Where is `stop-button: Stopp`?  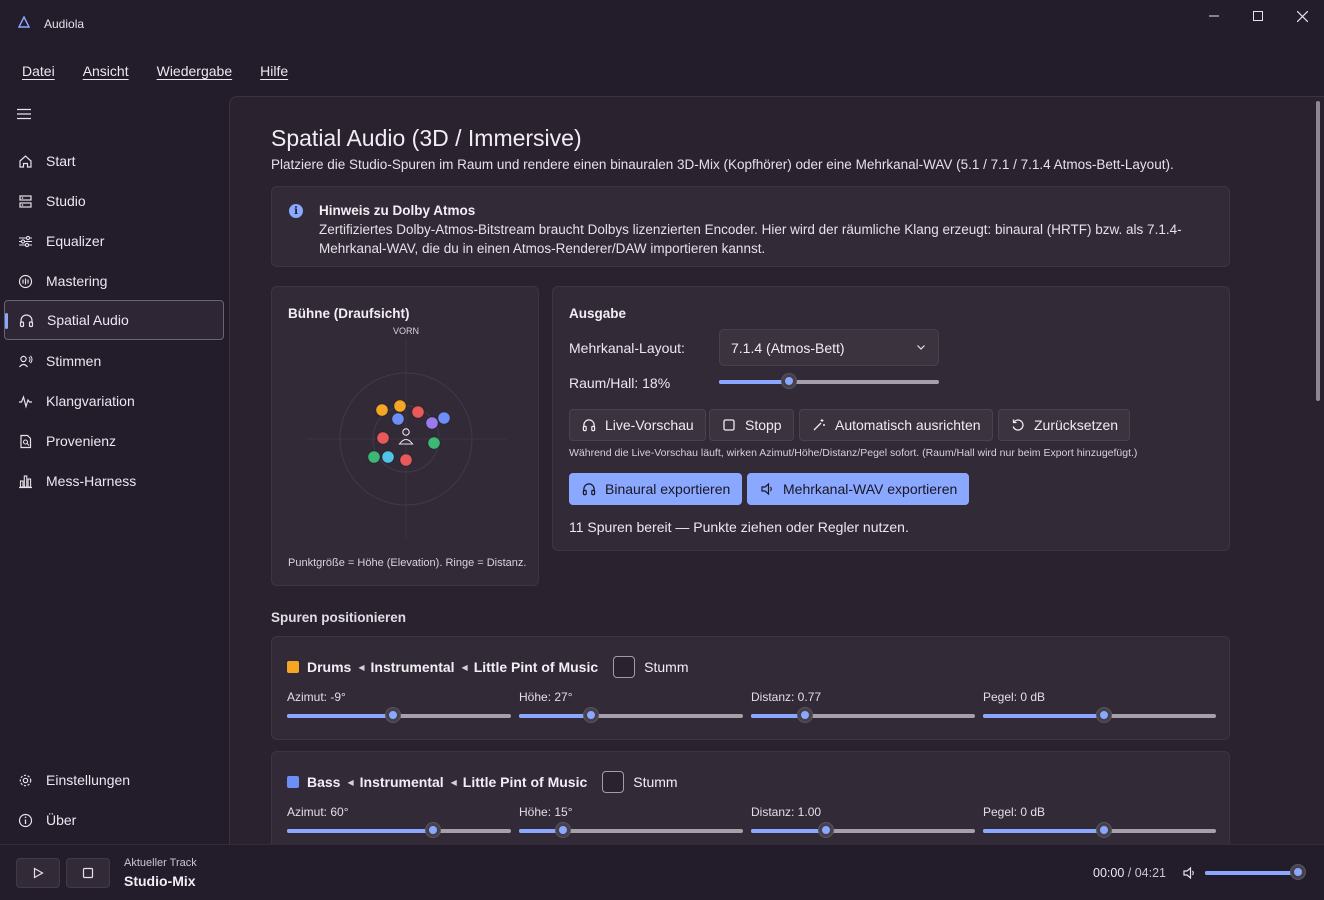
stop-button: Stopp is located at coordinates (751, 425).